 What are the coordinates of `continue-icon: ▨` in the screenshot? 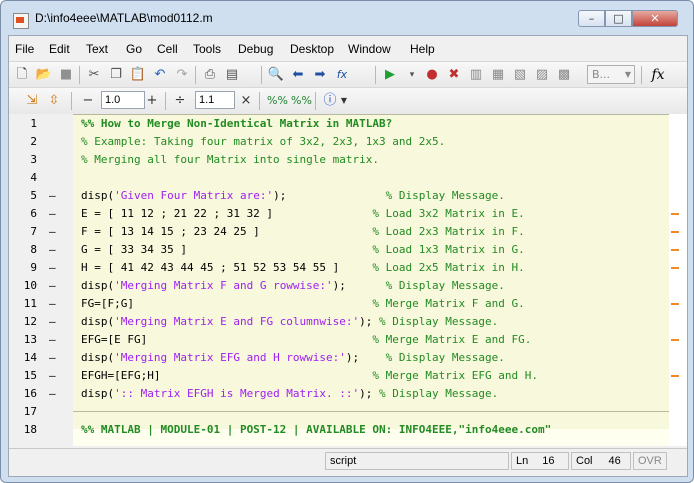 It's located at (542, 75).